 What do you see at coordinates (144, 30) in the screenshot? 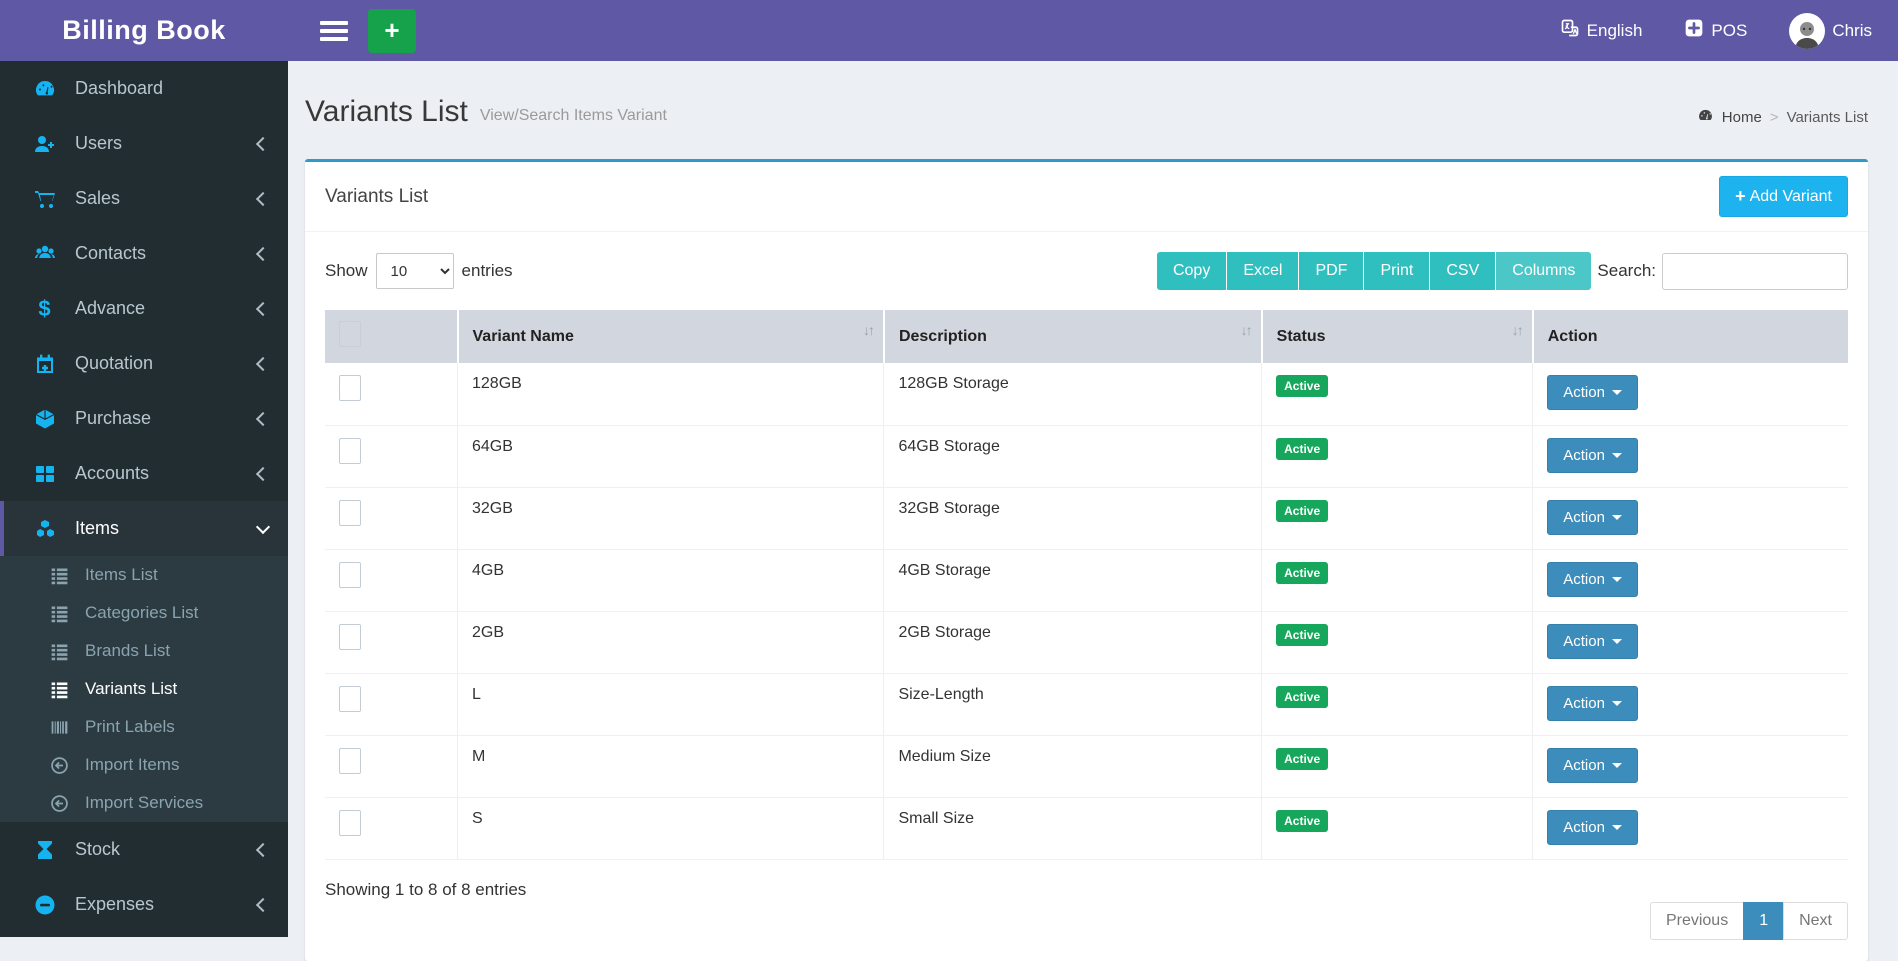
I see `app-logo: Billing Book` at bounding box center [144, 30].